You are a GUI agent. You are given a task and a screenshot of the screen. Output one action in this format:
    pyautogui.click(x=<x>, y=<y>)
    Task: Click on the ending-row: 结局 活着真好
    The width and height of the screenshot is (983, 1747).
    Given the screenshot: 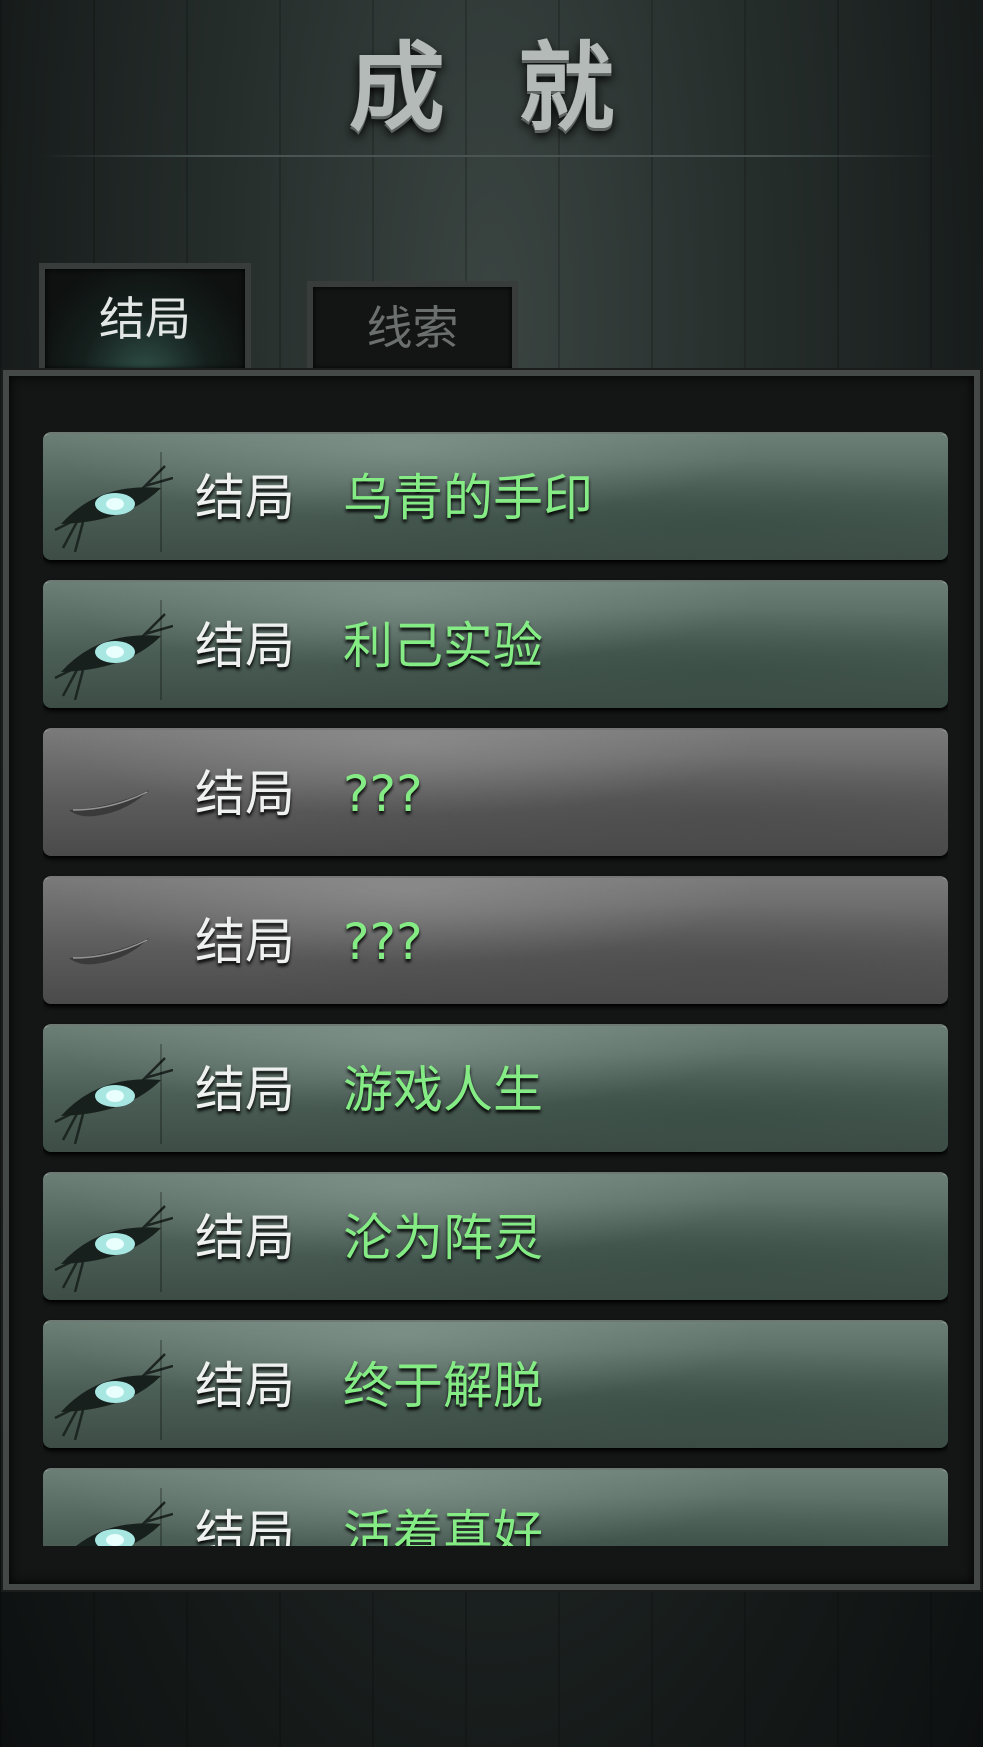 What is the action you would take?
    pyautogui.click(x=495, y=1507)
    